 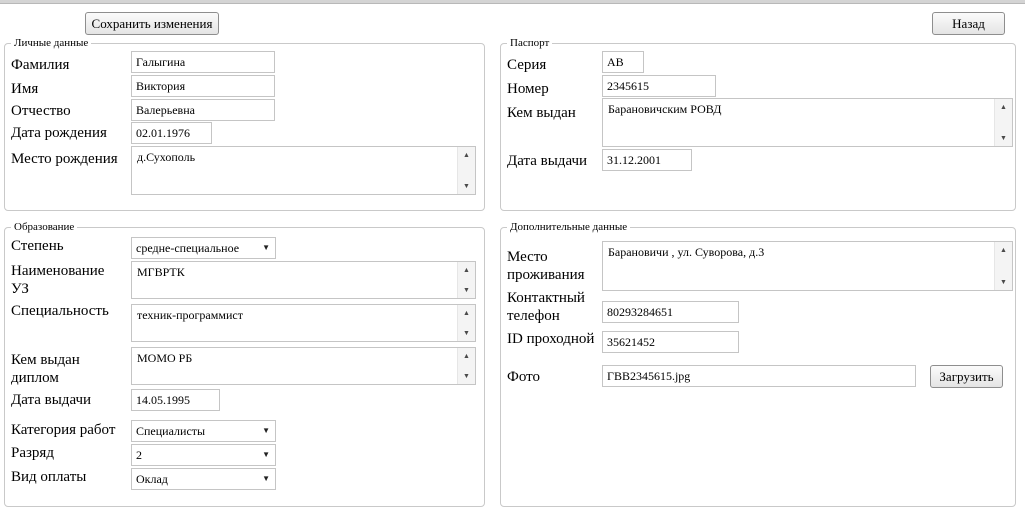 What do you see at coordinates (25, 89) in the screenshot?
I see `name-label: Имя` at bounding box center [25, 89].